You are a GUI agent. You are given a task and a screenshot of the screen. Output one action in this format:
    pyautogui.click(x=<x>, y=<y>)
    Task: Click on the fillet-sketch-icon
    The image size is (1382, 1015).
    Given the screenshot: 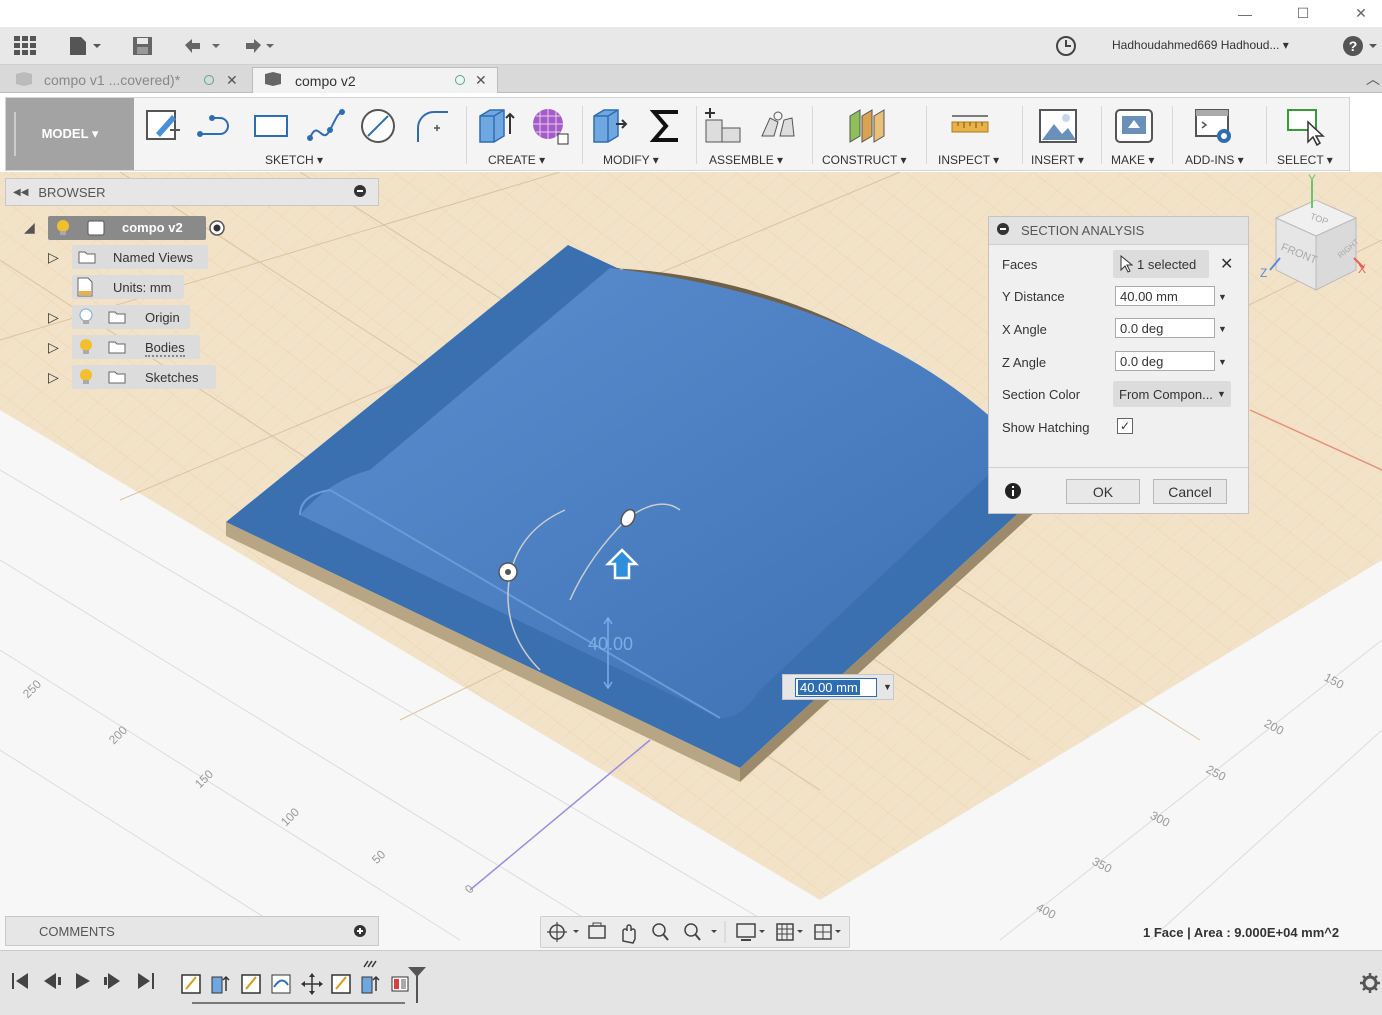 What is the action you would take?
    pyautogui.click(x=432, y=126)
    